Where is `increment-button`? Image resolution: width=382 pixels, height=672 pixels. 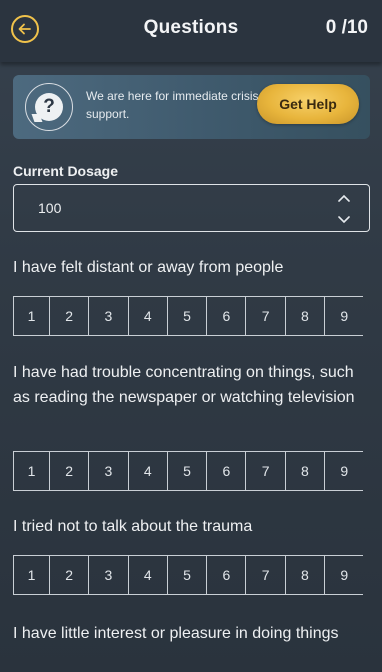
increment-button is located at coordinates (344, 198).